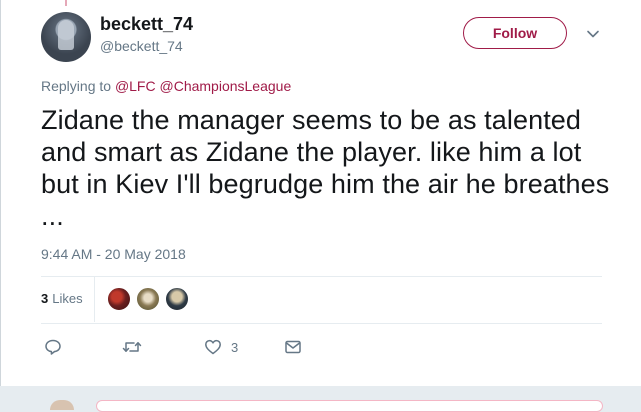 This screenshot has width=641, height=412. Describe the element at coordinates (113, 254) in the screenshot. I see `tweet-timestamp: 9:44 AM - 20 May 2018` at that location.